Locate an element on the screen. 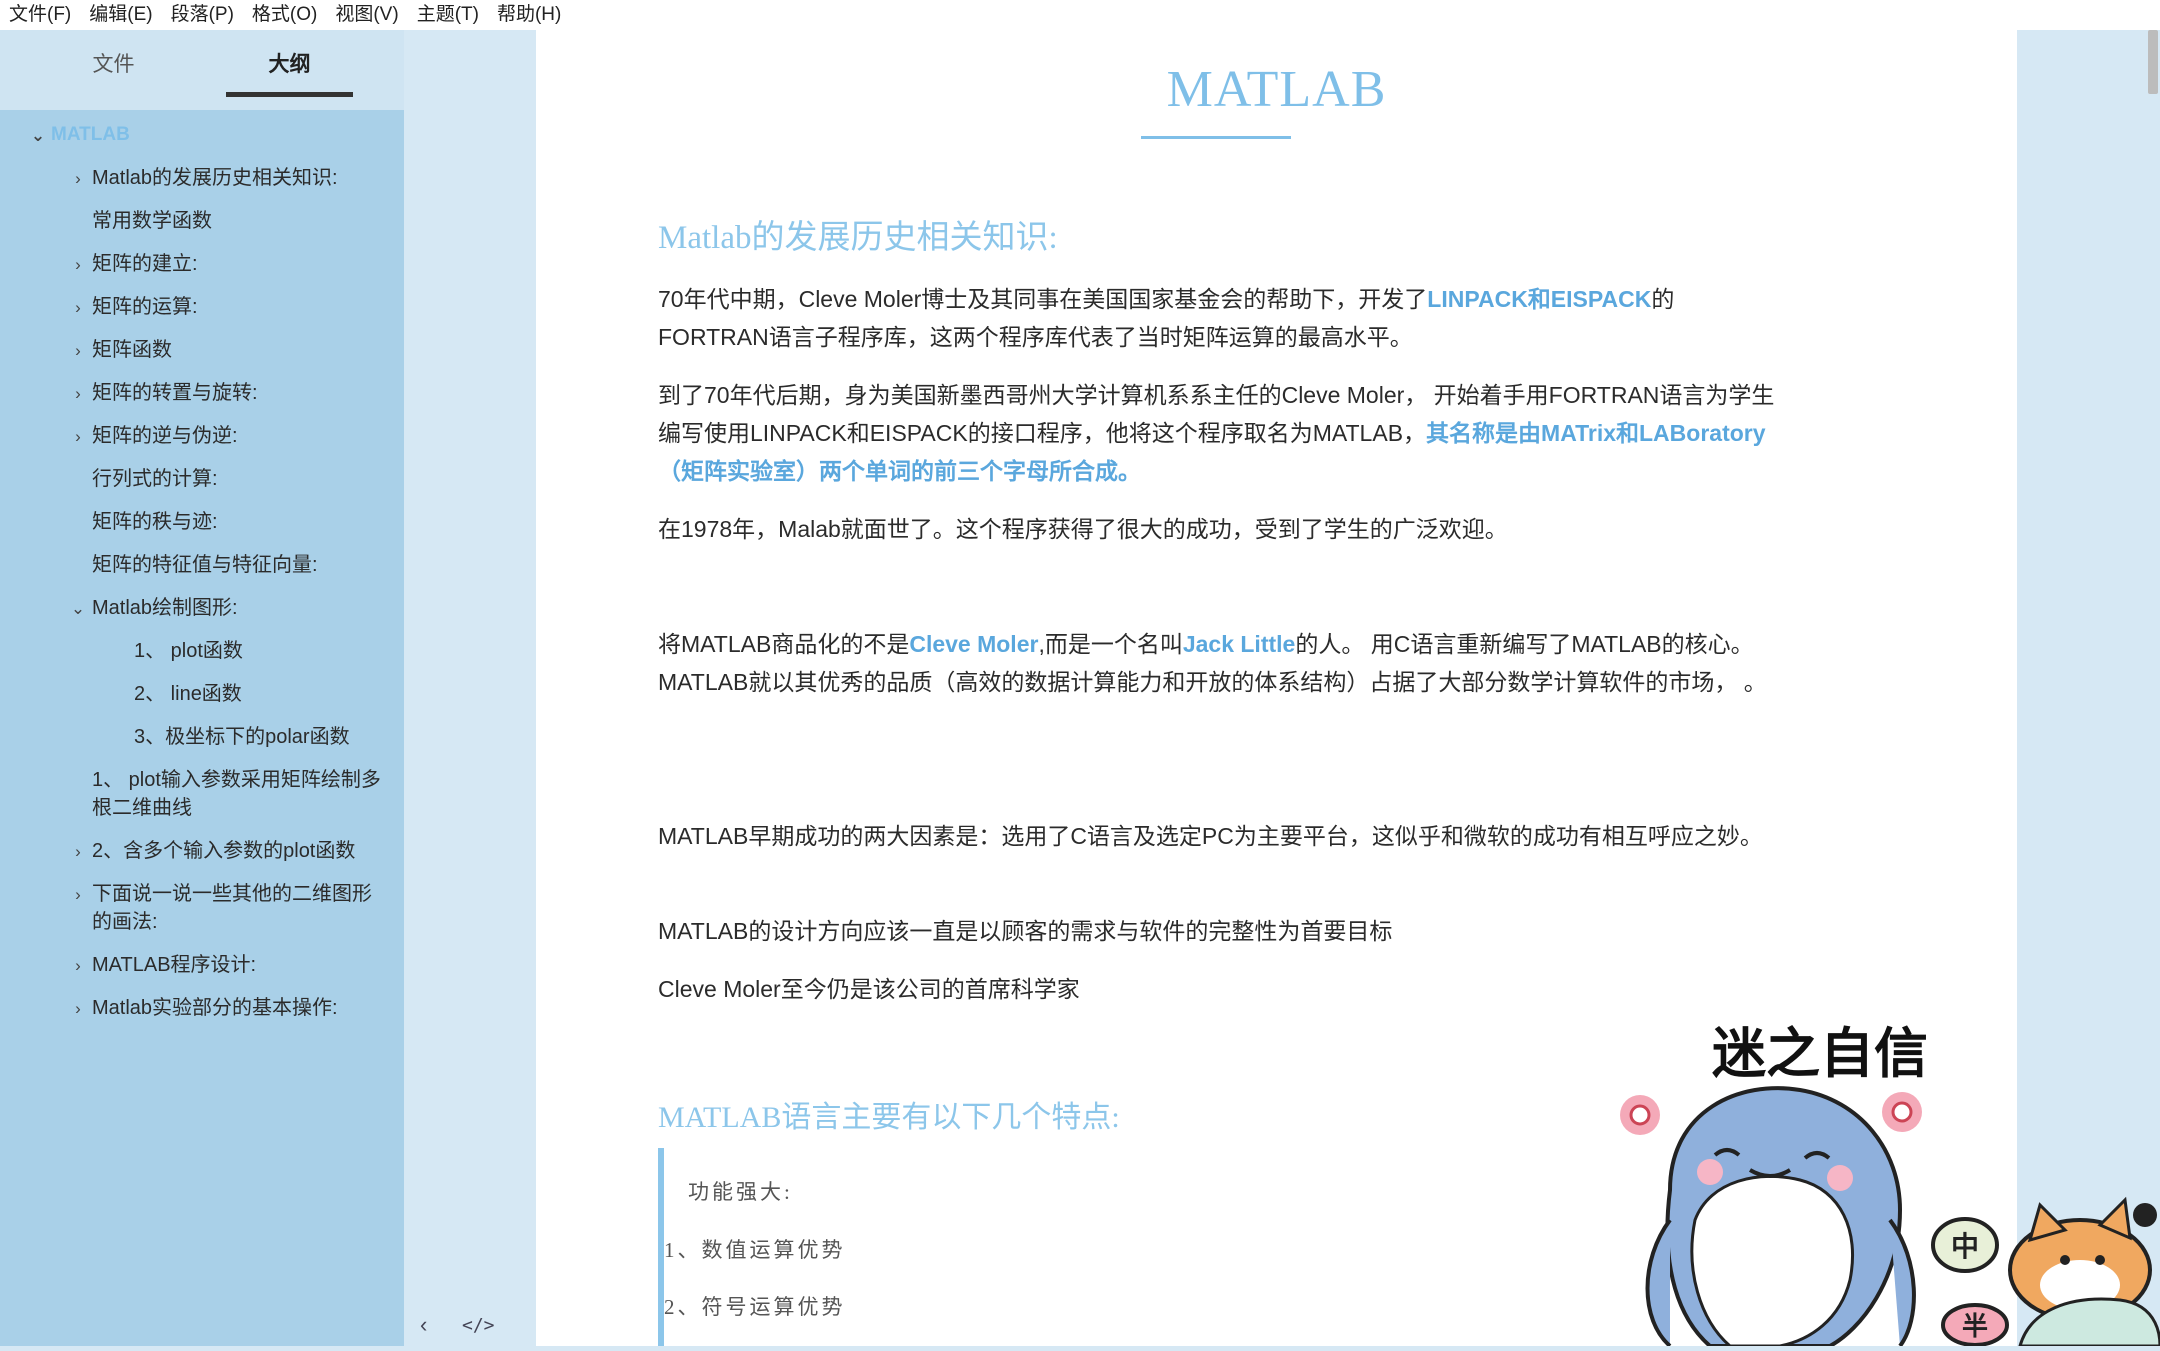 The width and height of the screenshot is (2160, 1351). collapse-sidebar-icon: ‹ is located at coordinates (423, 1325).